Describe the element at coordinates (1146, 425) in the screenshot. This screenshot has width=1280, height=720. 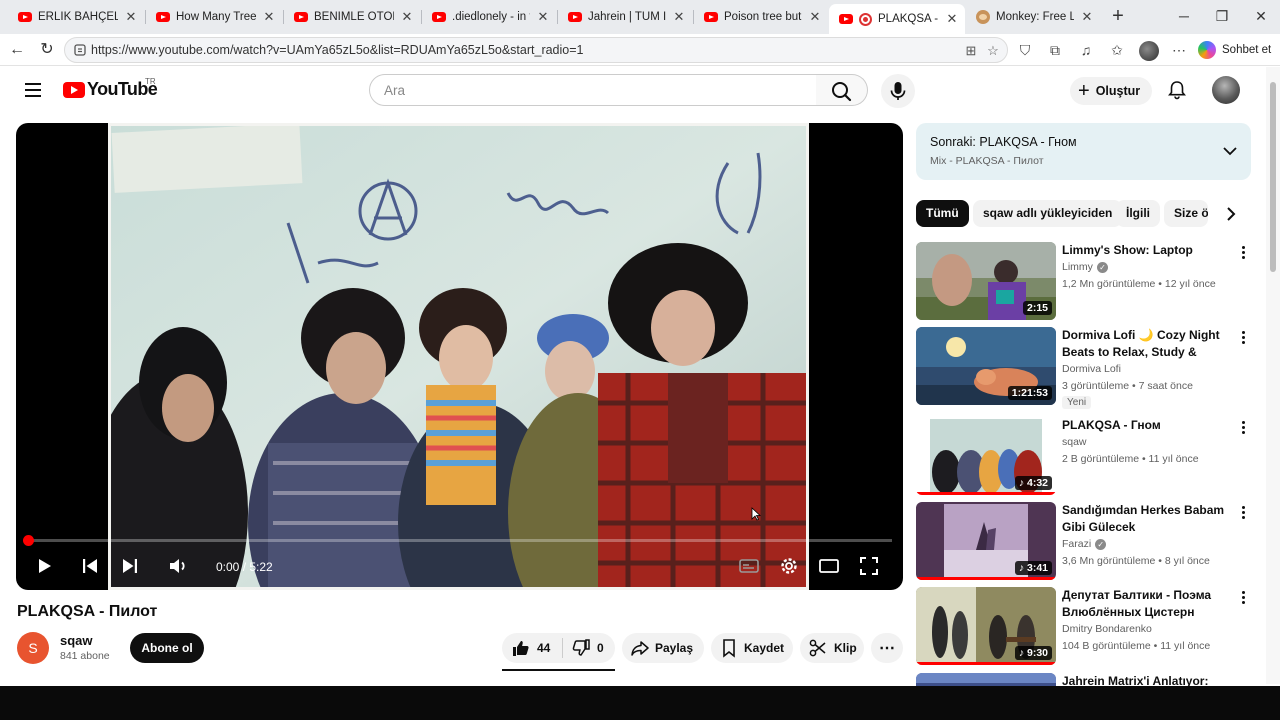
I see `rec-title: PLAKQSA - Гном` at that location.